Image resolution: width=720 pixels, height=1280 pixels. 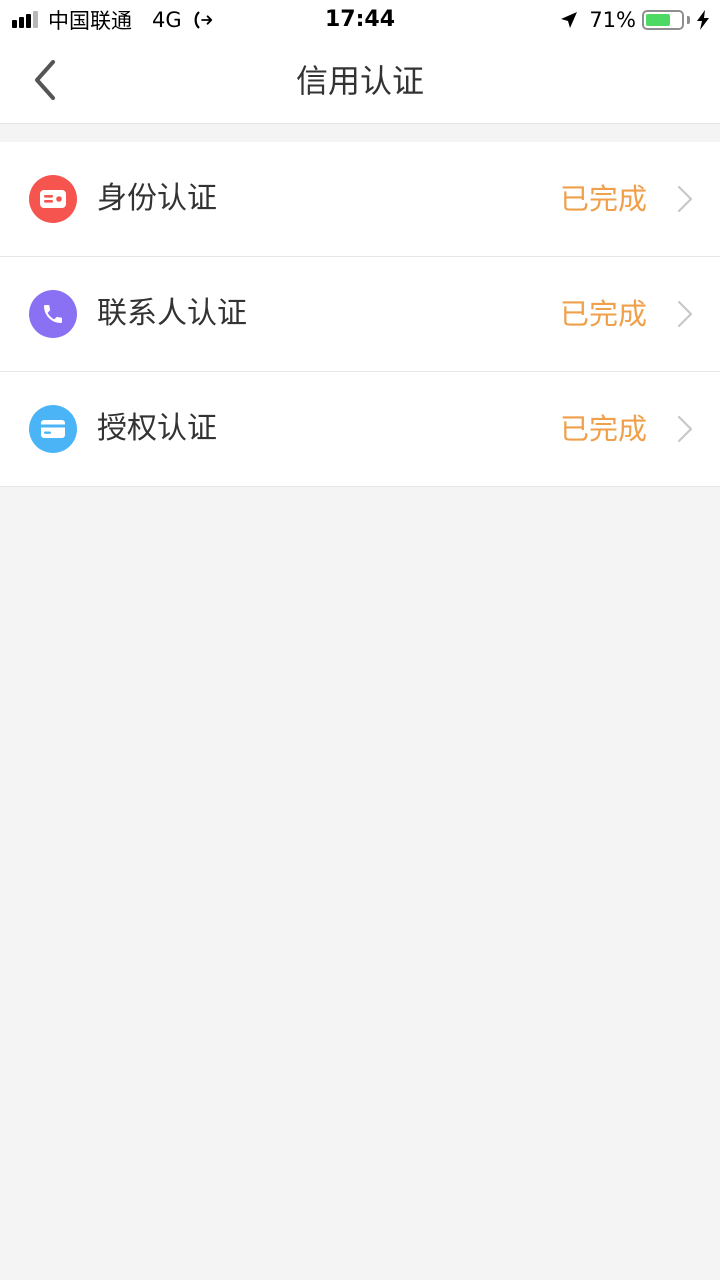 I want to click on id-card-icon, so click(x=53, y=199).